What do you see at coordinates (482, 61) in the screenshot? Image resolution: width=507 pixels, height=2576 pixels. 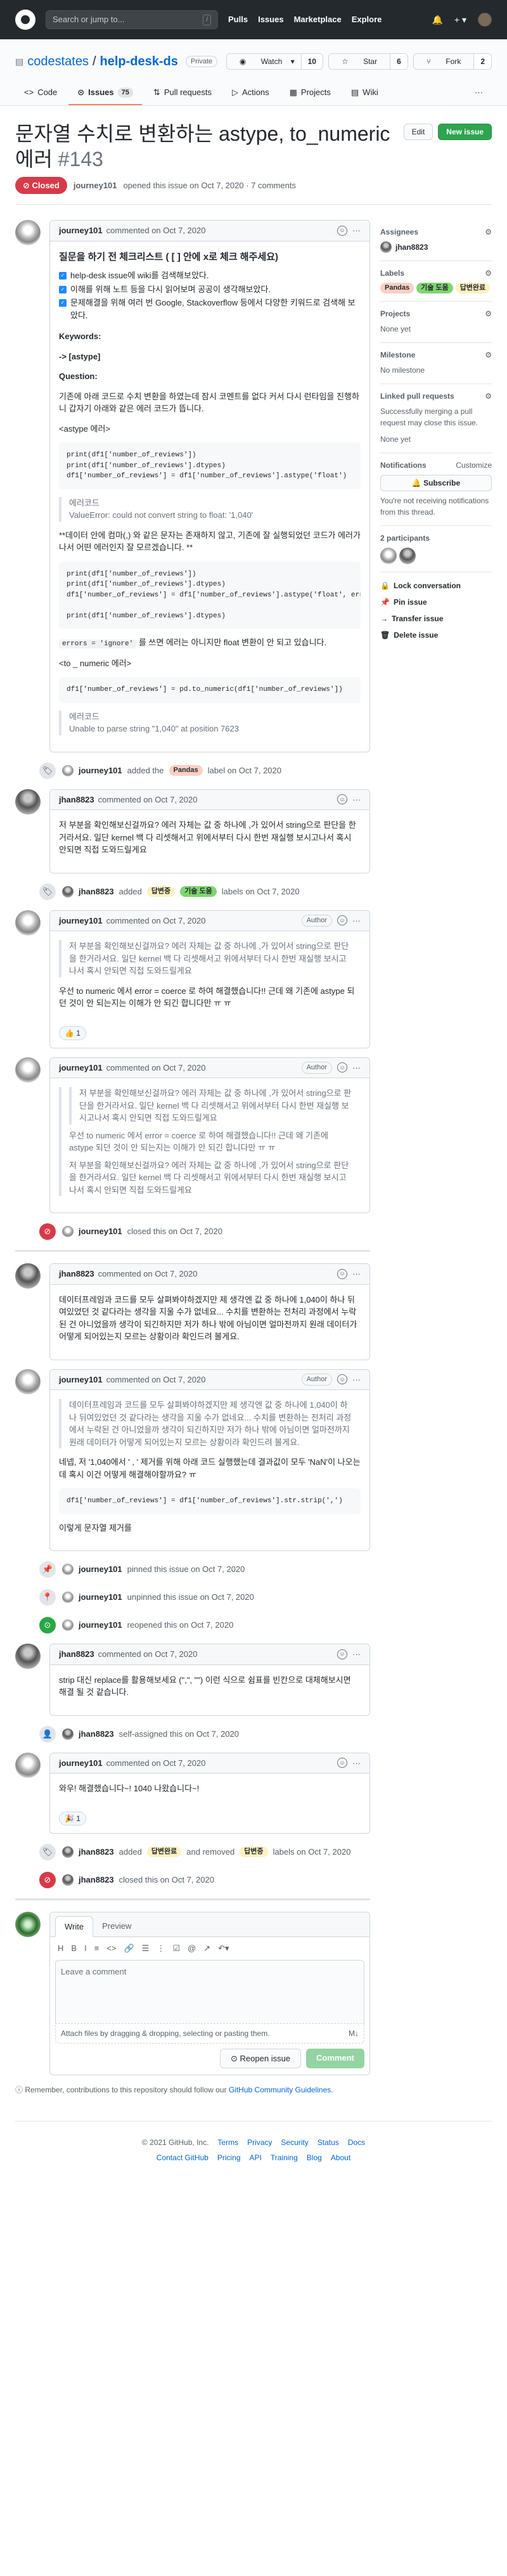 I see `fork-count: 2` at bounding box center [482, 61].